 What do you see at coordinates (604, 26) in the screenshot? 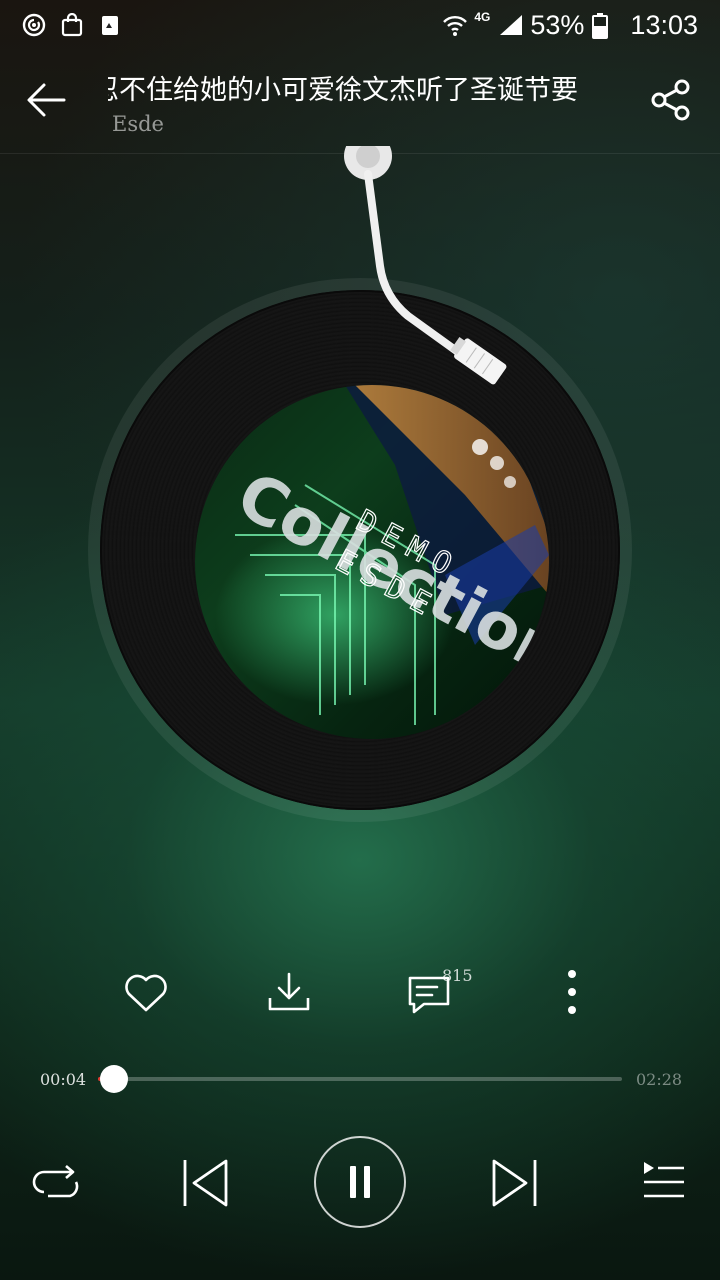
I see `battery-icon` at bounding box center [604, 26].